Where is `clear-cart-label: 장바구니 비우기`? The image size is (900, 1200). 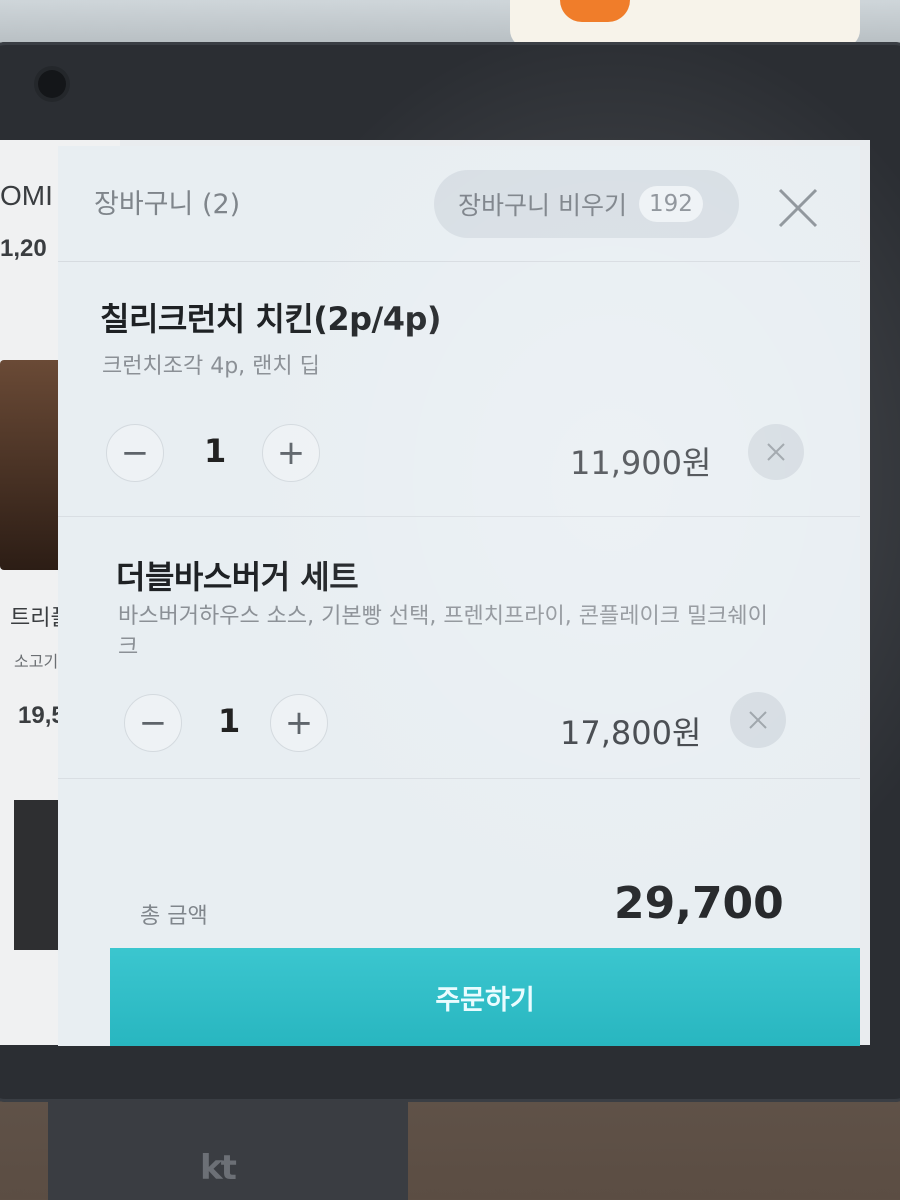
clear-cart-label: 장바구니 비우기 is located at coordinates (542, 205).